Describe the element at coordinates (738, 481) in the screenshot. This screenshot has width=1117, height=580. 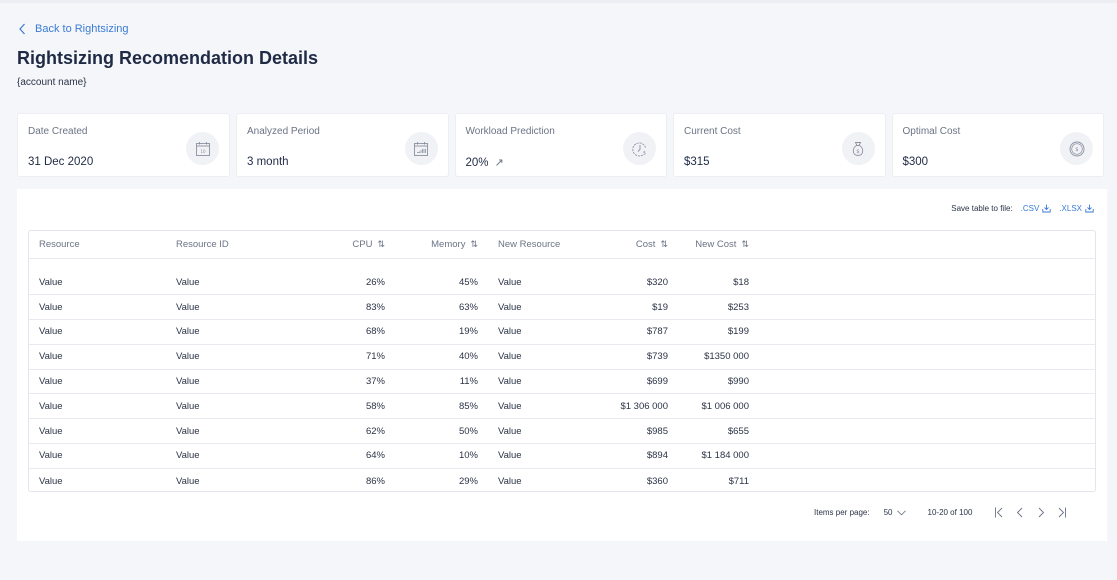
I see `cell-new-cost: $711` at that location.